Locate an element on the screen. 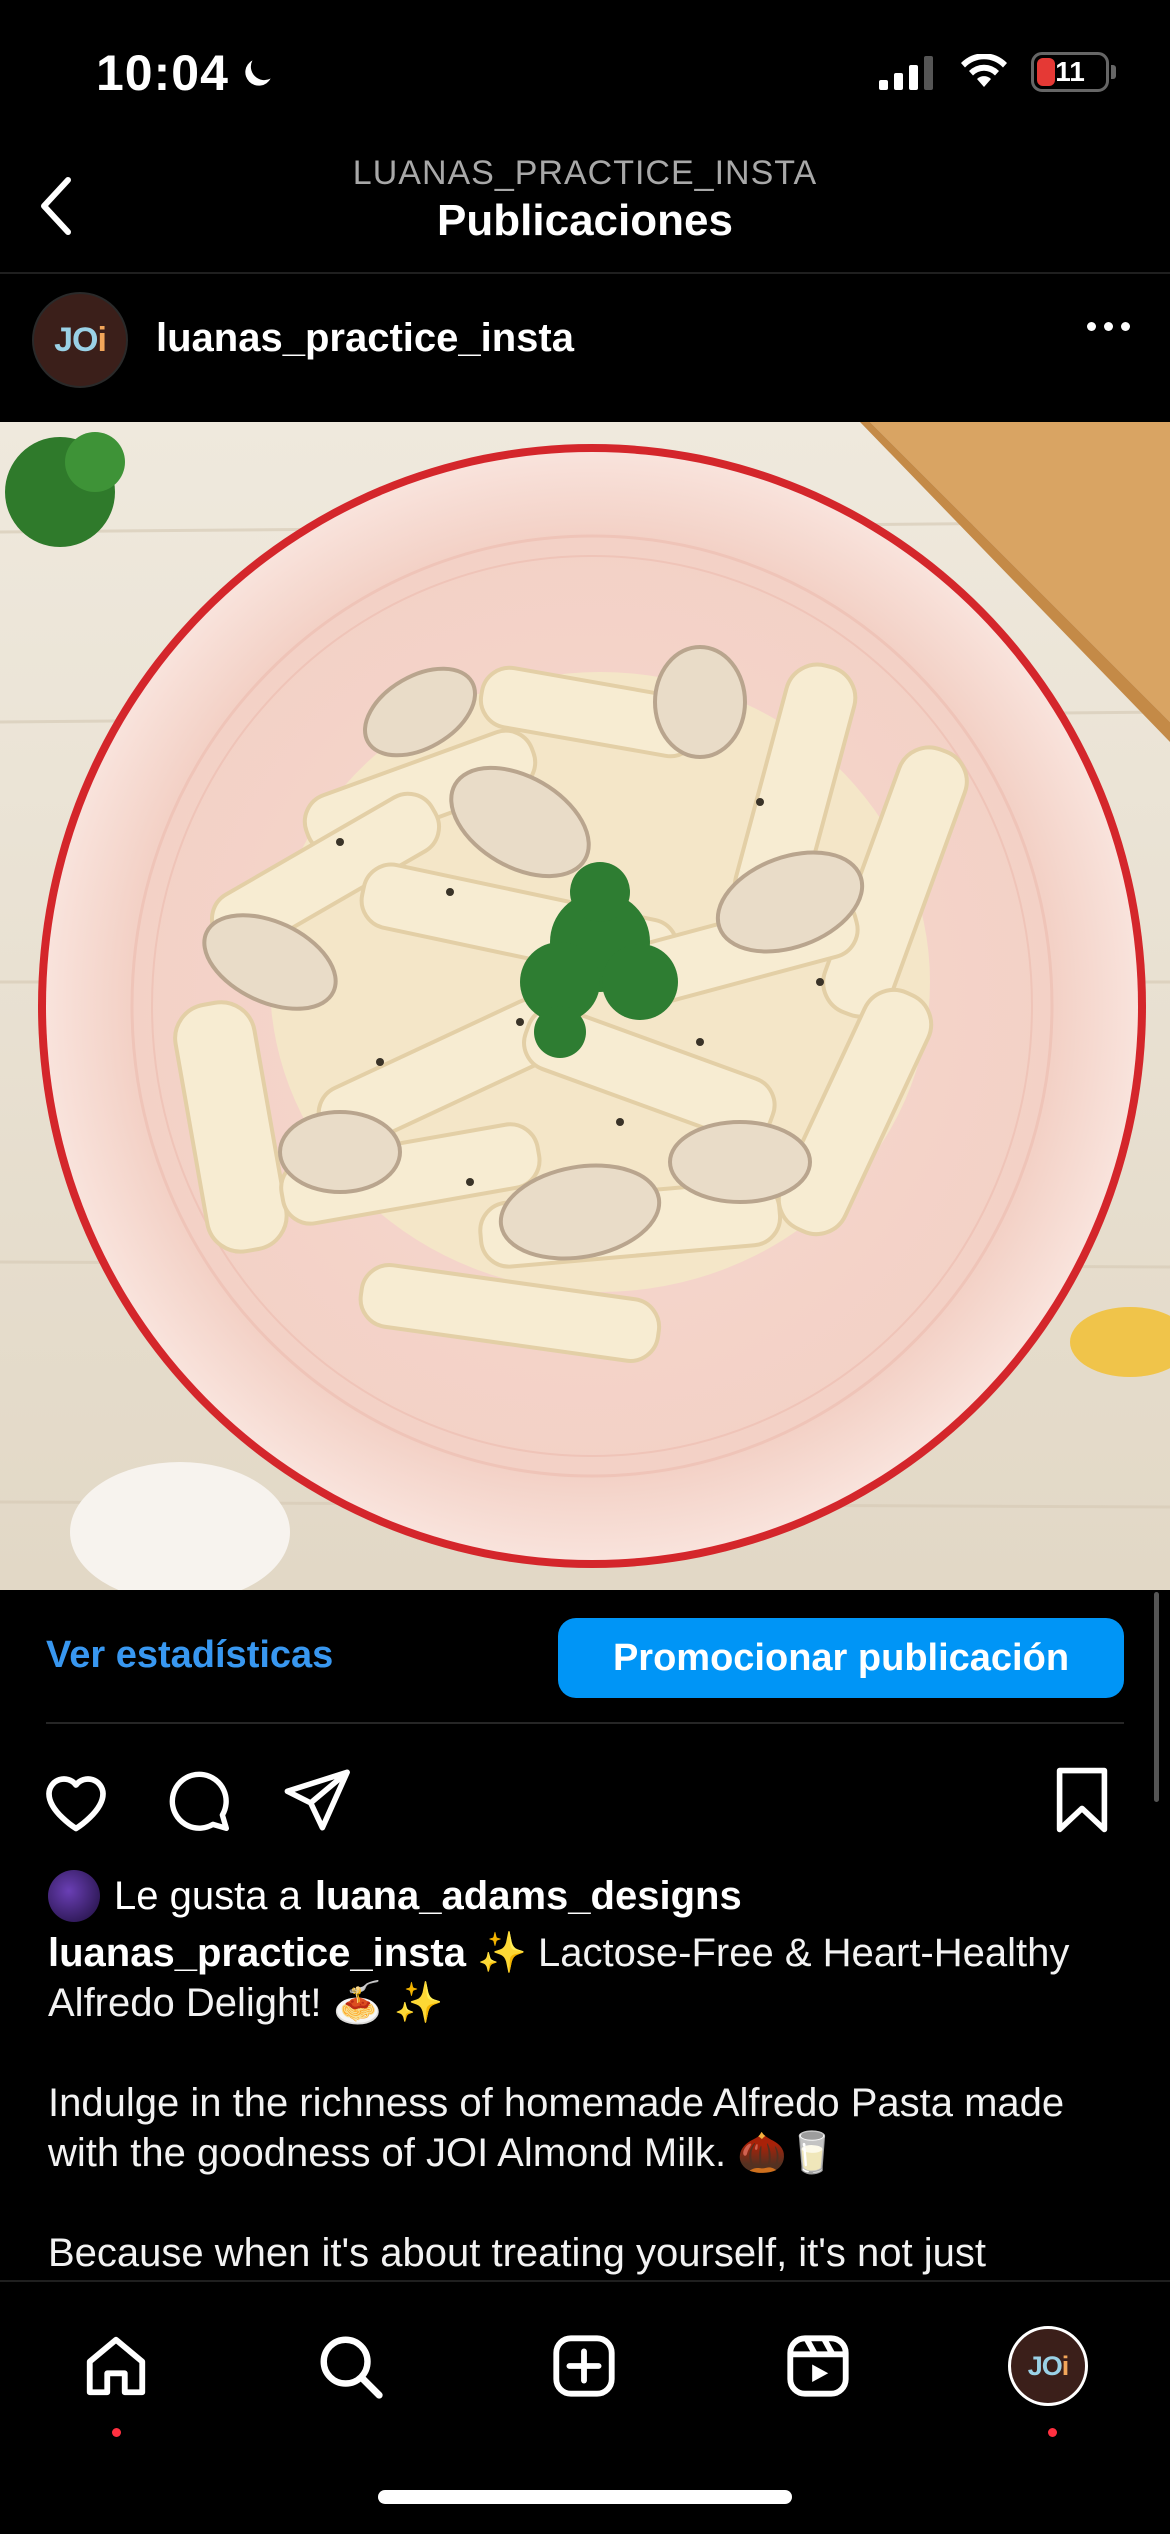 The width and height of the screenshot is (1170, 2534). tab-create is located at coordinates (584, 2366).